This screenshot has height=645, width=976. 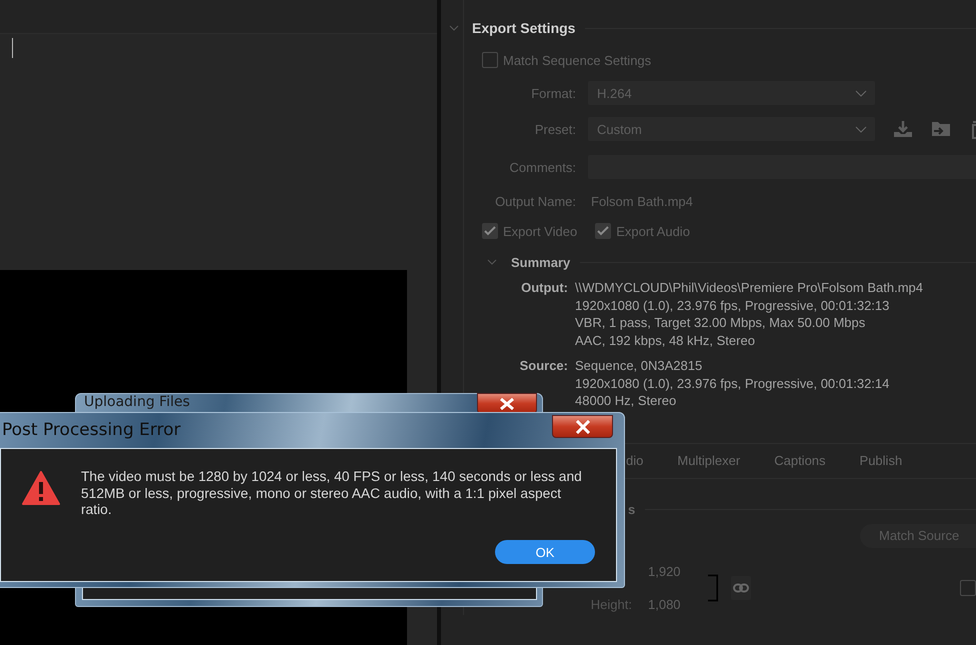 I want to click on summary-line: 48000 Hz, Stereo, so click(x=626, y=401).